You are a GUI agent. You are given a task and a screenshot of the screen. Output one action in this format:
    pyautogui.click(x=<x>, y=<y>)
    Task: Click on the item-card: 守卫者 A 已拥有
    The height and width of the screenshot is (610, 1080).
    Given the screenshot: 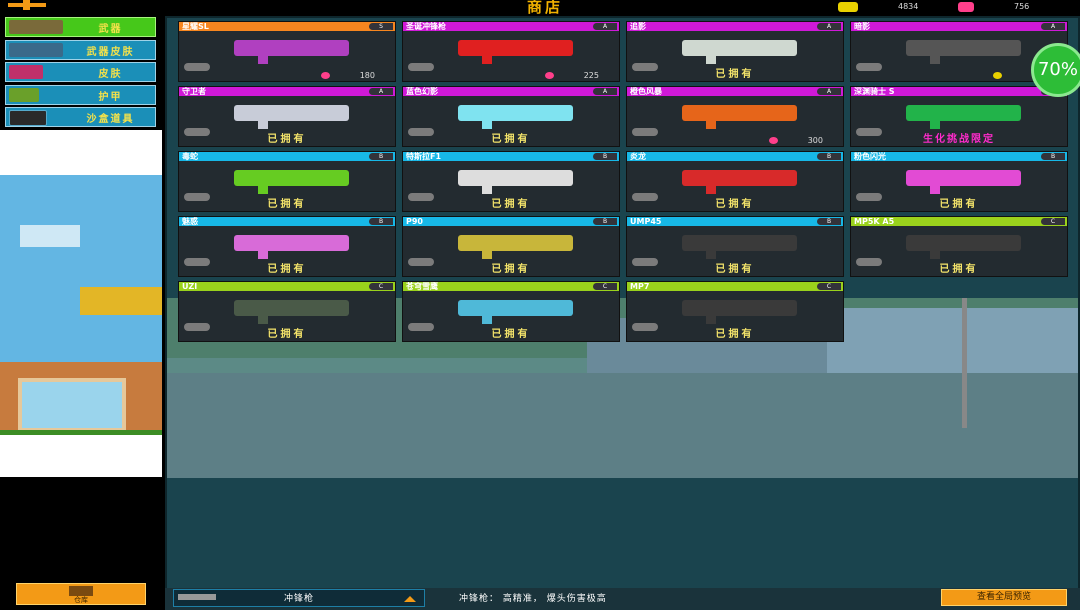 What is the action you would take?
    pyautogui.click(x=287, y=116)
    